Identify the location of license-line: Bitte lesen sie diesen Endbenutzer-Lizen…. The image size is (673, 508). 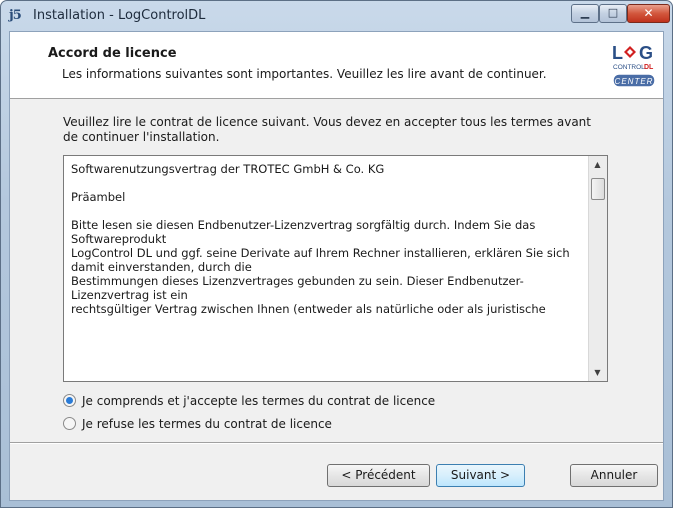
(303, 232).